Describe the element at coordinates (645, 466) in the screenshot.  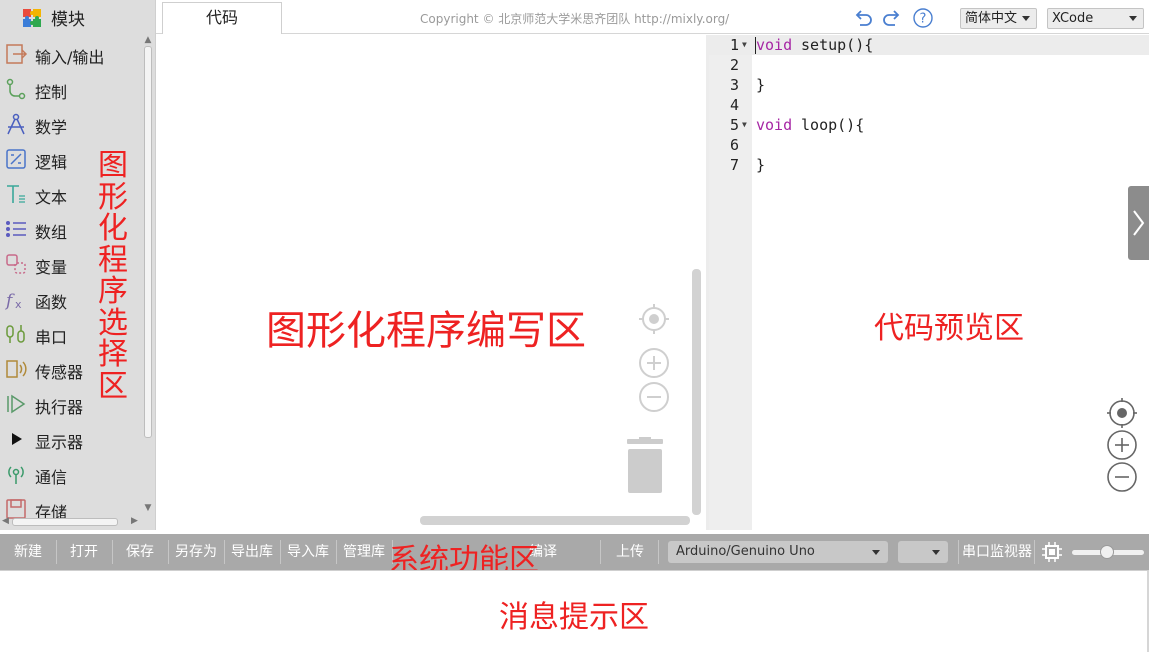
I see `trash-icon` at that location.